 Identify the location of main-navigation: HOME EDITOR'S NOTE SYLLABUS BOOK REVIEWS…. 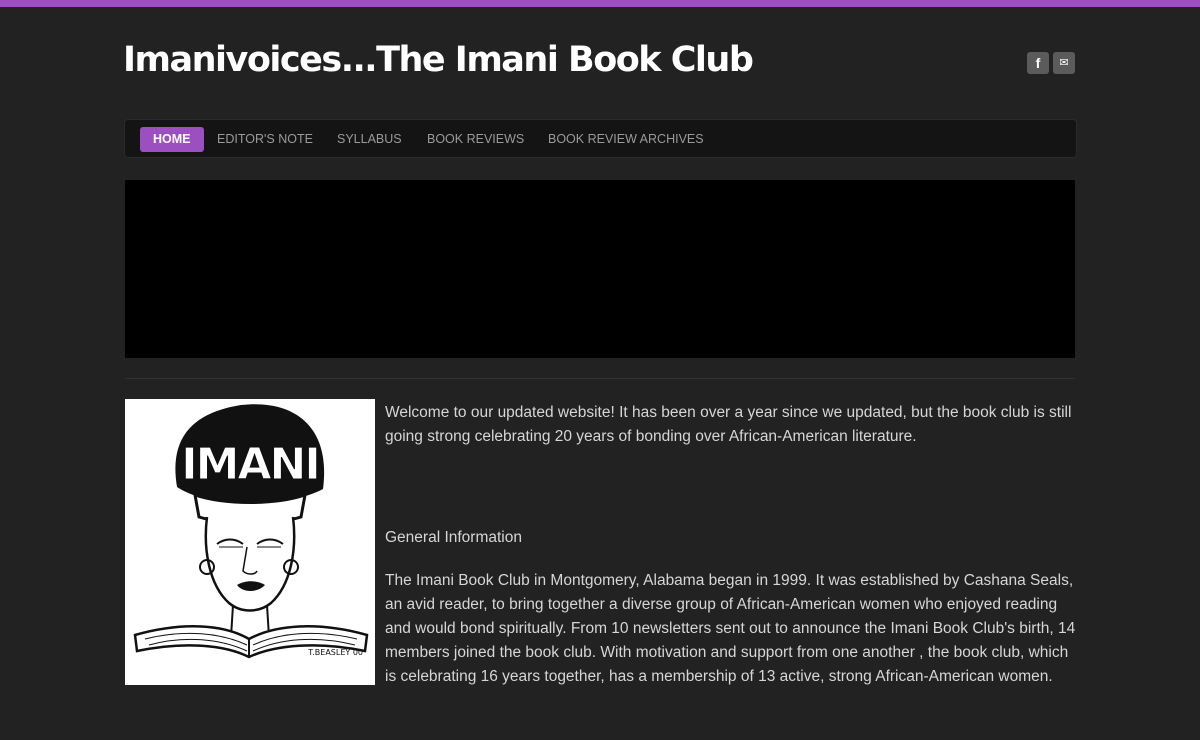
(600, 138).